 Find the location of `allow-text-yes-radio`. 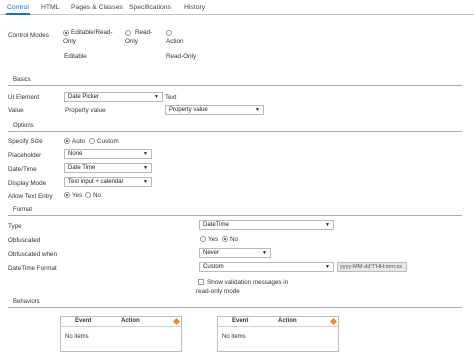

allow-text-yes-radio is located at coordinates (67, 195).